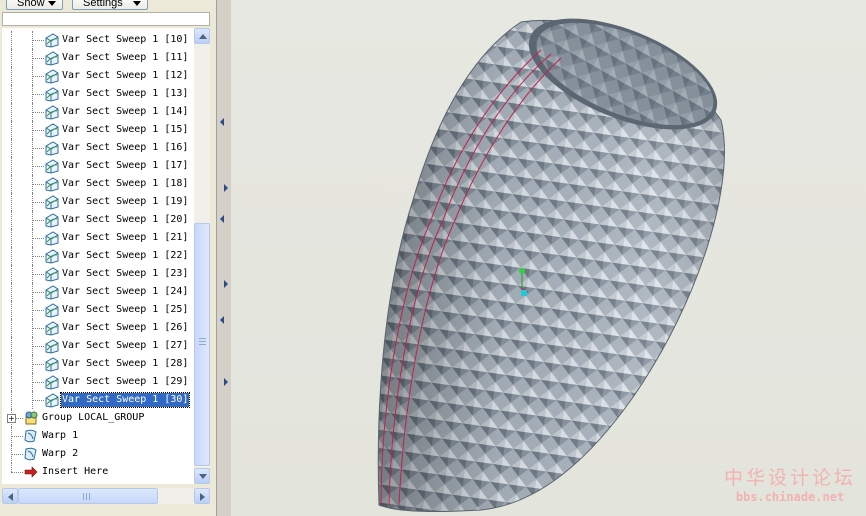 The image size is (866, 516). What do you see at coordinates (125, 165) in the screenshot?
I see `tree-item-label: Var Sect Sweep 1 [17]` at bounding box center [125, 165].